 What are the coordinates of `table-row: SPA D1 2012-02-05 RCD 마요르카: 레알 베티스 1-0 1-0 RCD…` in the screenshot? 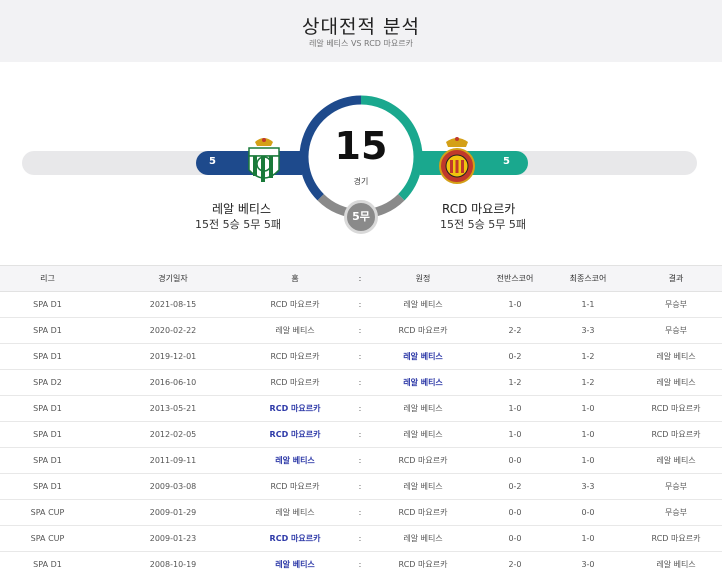 It's located at (361, 435).